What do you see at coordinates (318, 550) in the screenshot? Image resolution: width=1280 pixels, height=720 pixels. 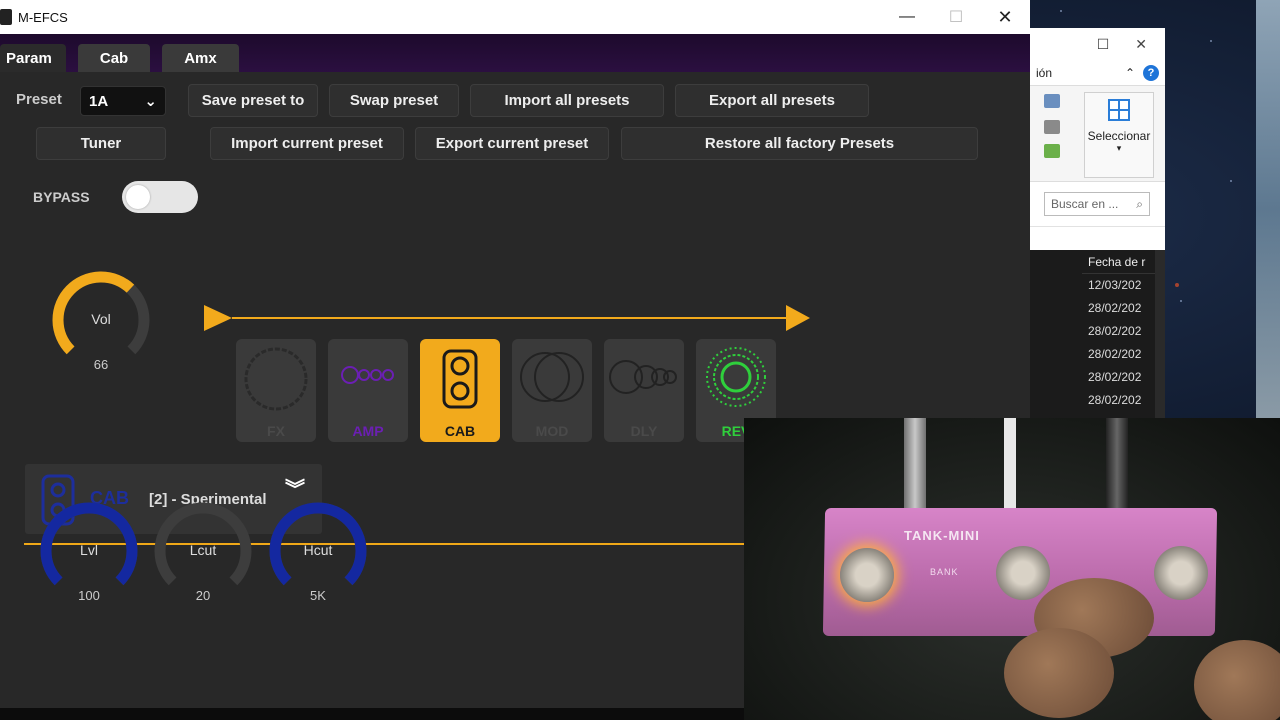 I see `highcut-knob-label: Hcut` at bounding box center [318, 550].